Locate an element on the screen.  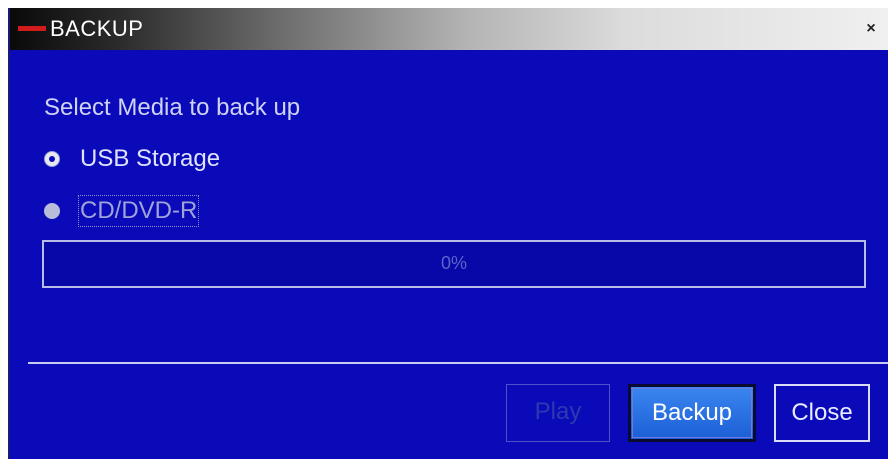
usb-storage-option: USB Storage is located at coordinates (132, 159).